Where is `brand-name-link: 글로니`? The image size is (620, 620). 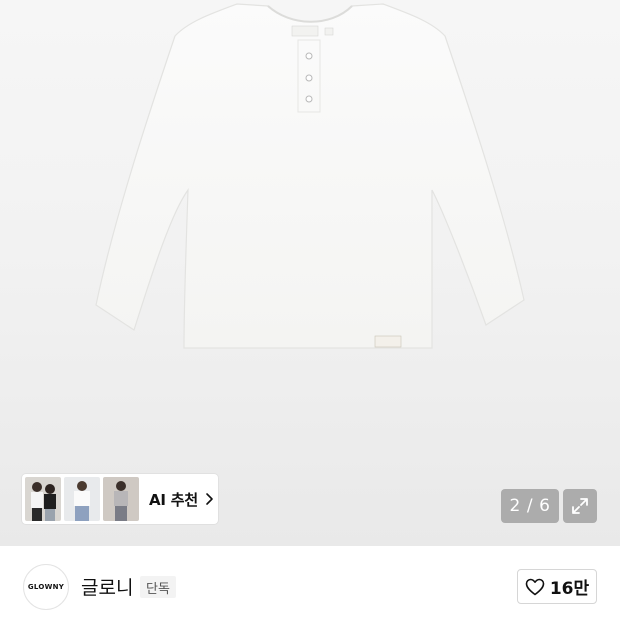
brand-name-link: 글로니 is located at coordinates (107, 586).